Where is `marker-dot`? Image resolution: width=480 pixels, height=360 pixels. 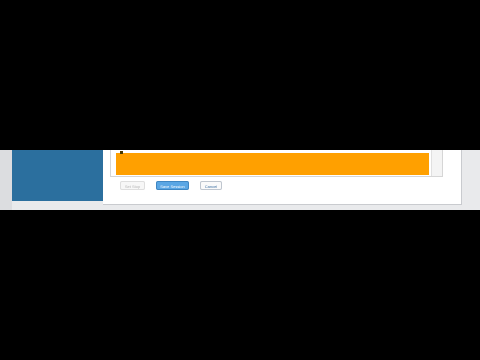
marker-dot is located at coordinates (121, 152).